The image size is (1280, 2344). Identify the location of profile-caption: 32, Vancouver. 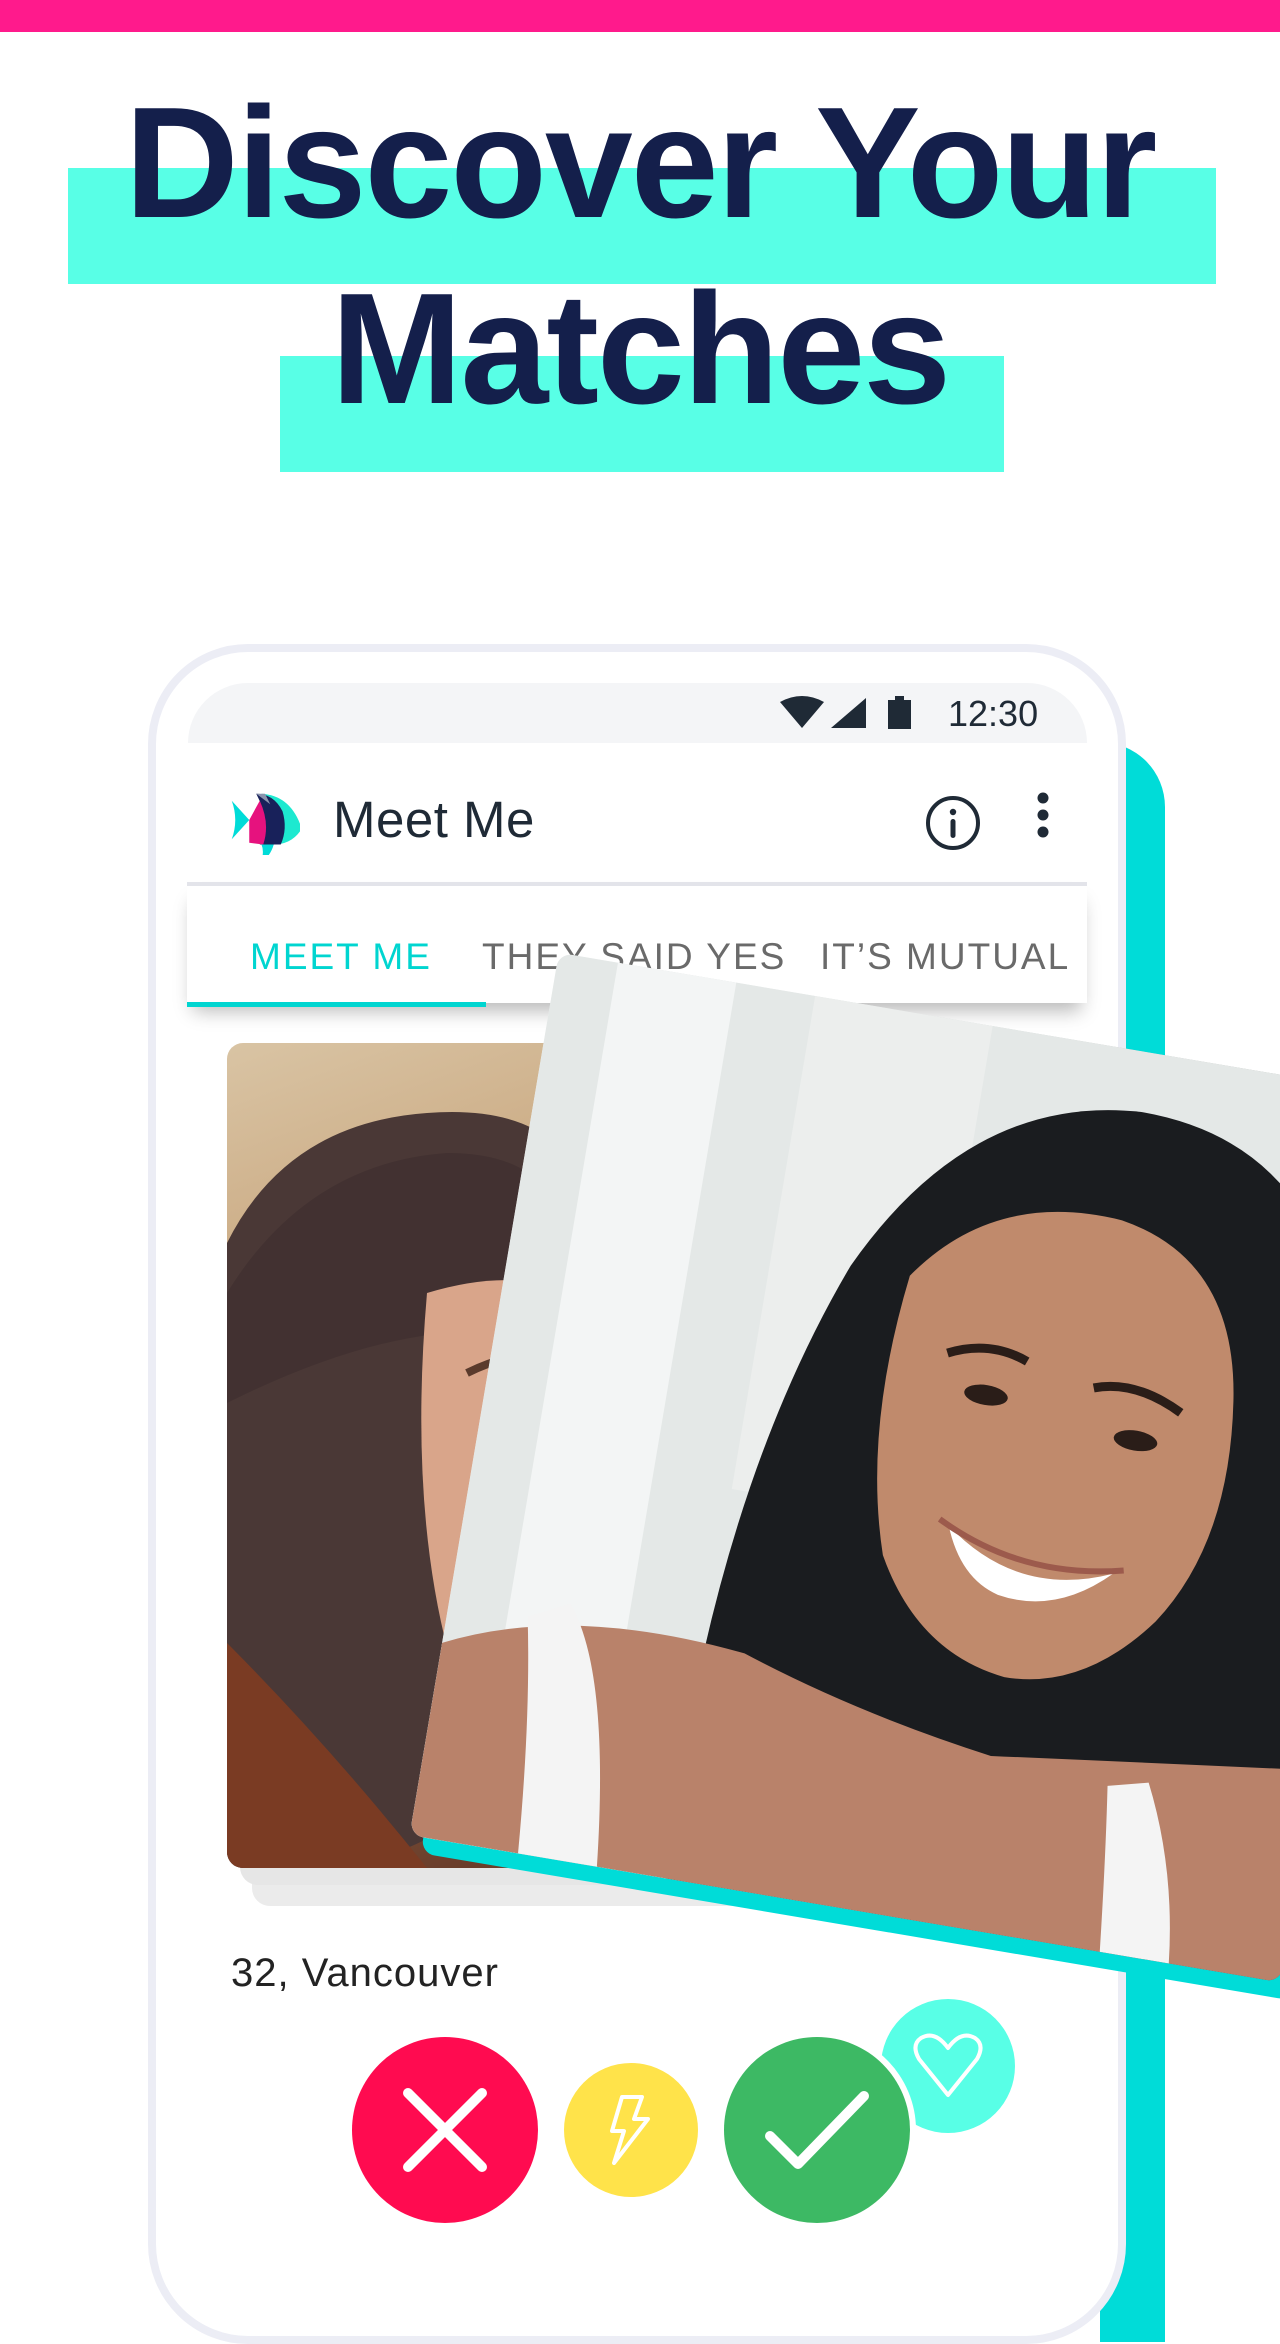
(365, 1973).